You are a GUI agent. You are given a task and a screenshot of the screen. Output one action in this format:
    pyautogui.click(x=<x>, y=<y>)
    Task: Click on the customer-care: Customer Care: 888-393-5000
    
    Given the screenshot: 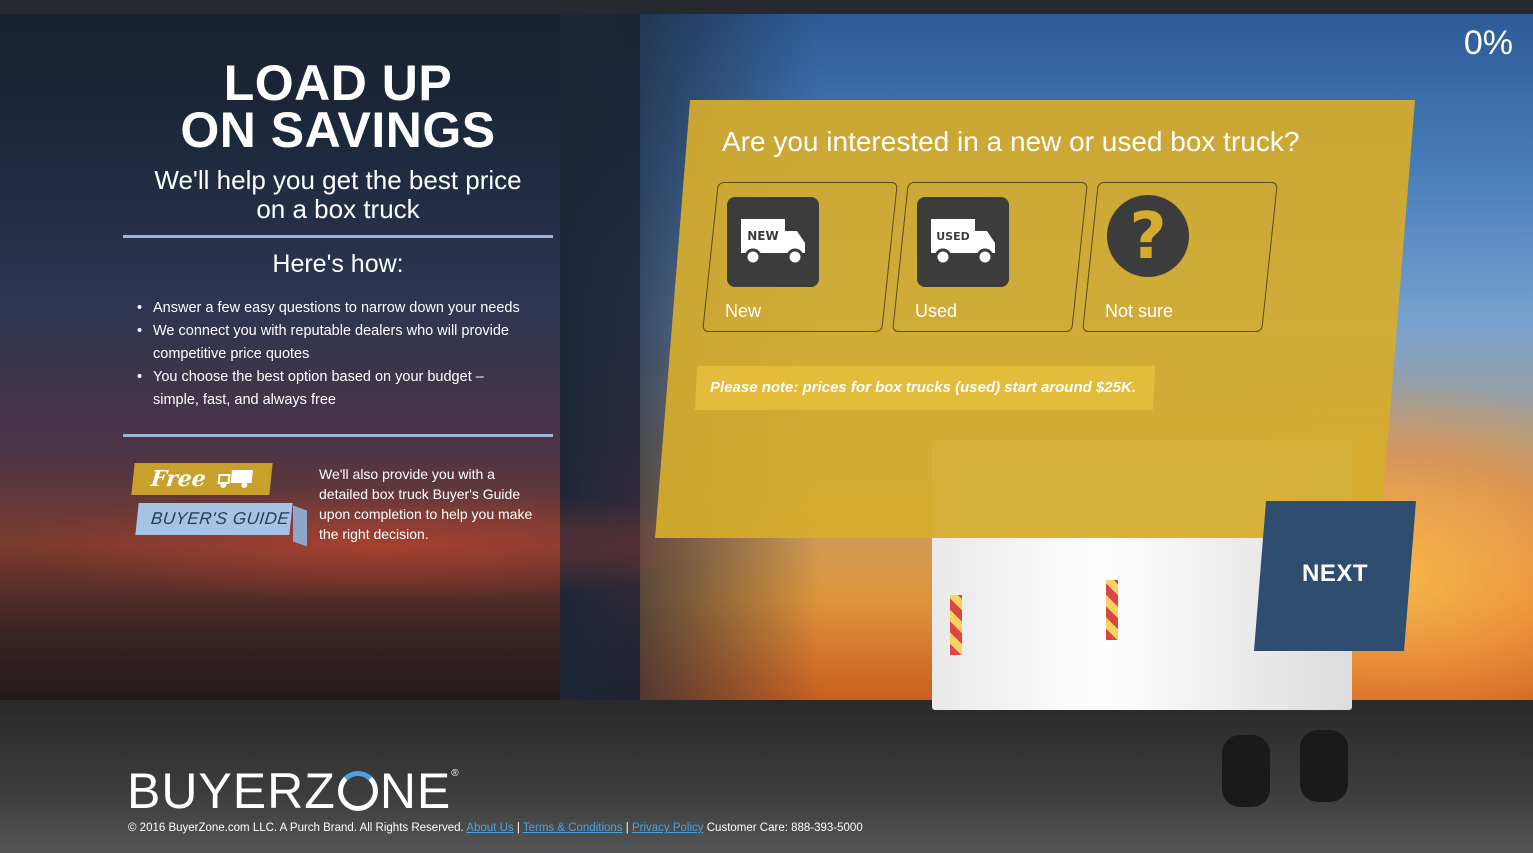 What is the action you would take?
    pyautogui.click(x=784, y=828)
    